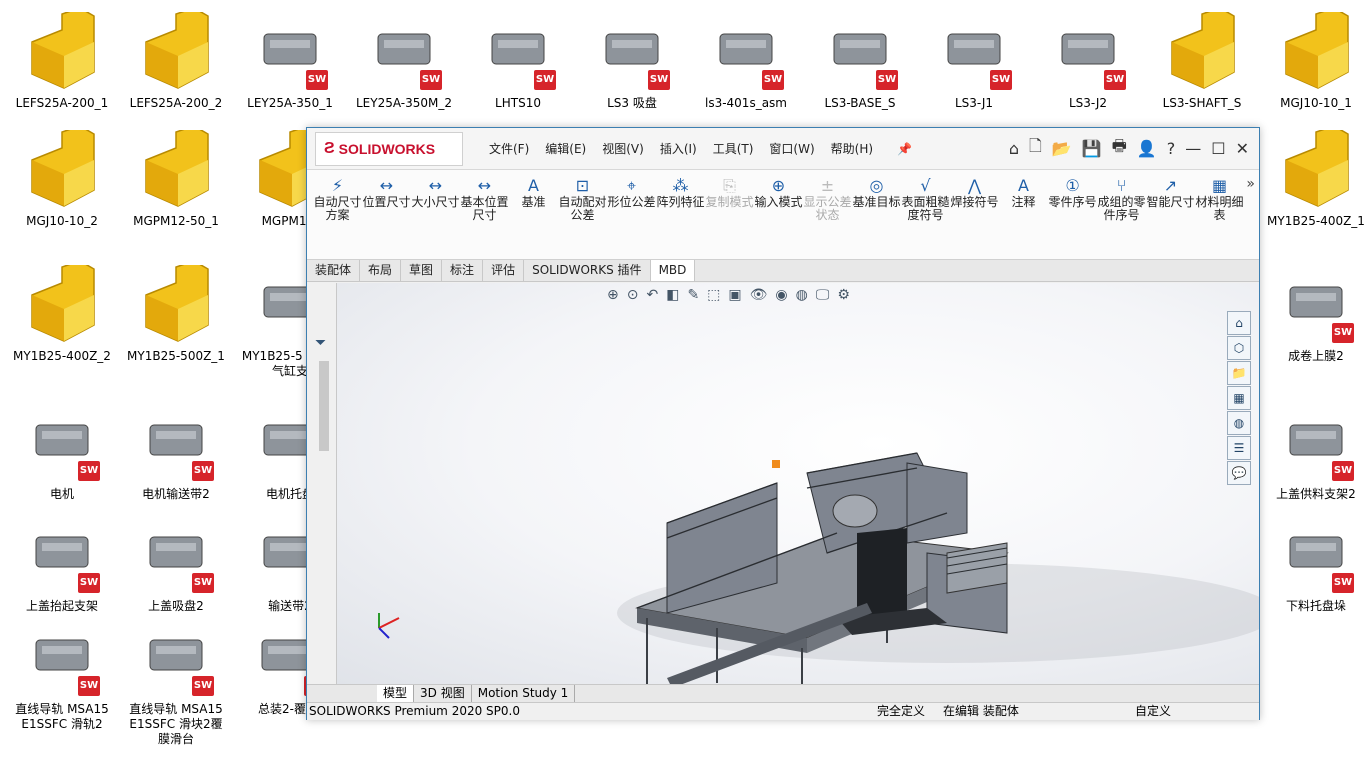 The image size is (1366, 762). What do you see at coordinates (1088, 61) in the screenshot?
I see `desktop-icon: SW LS3-J2` at bounding box center [1088, 61].